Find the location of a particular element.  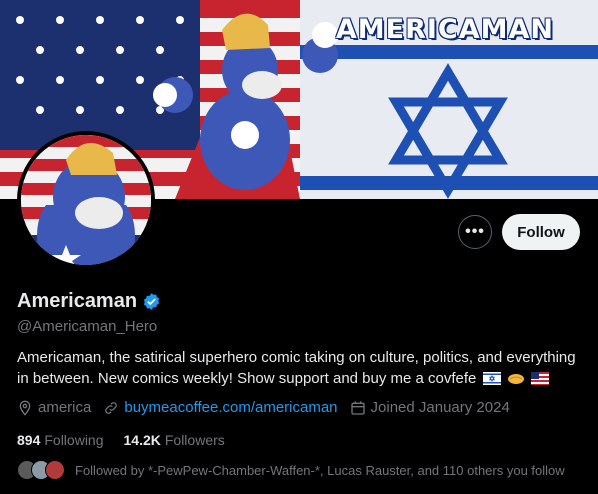

website: buymeacoffee.com/americaman is located at coordinates (220, 407).